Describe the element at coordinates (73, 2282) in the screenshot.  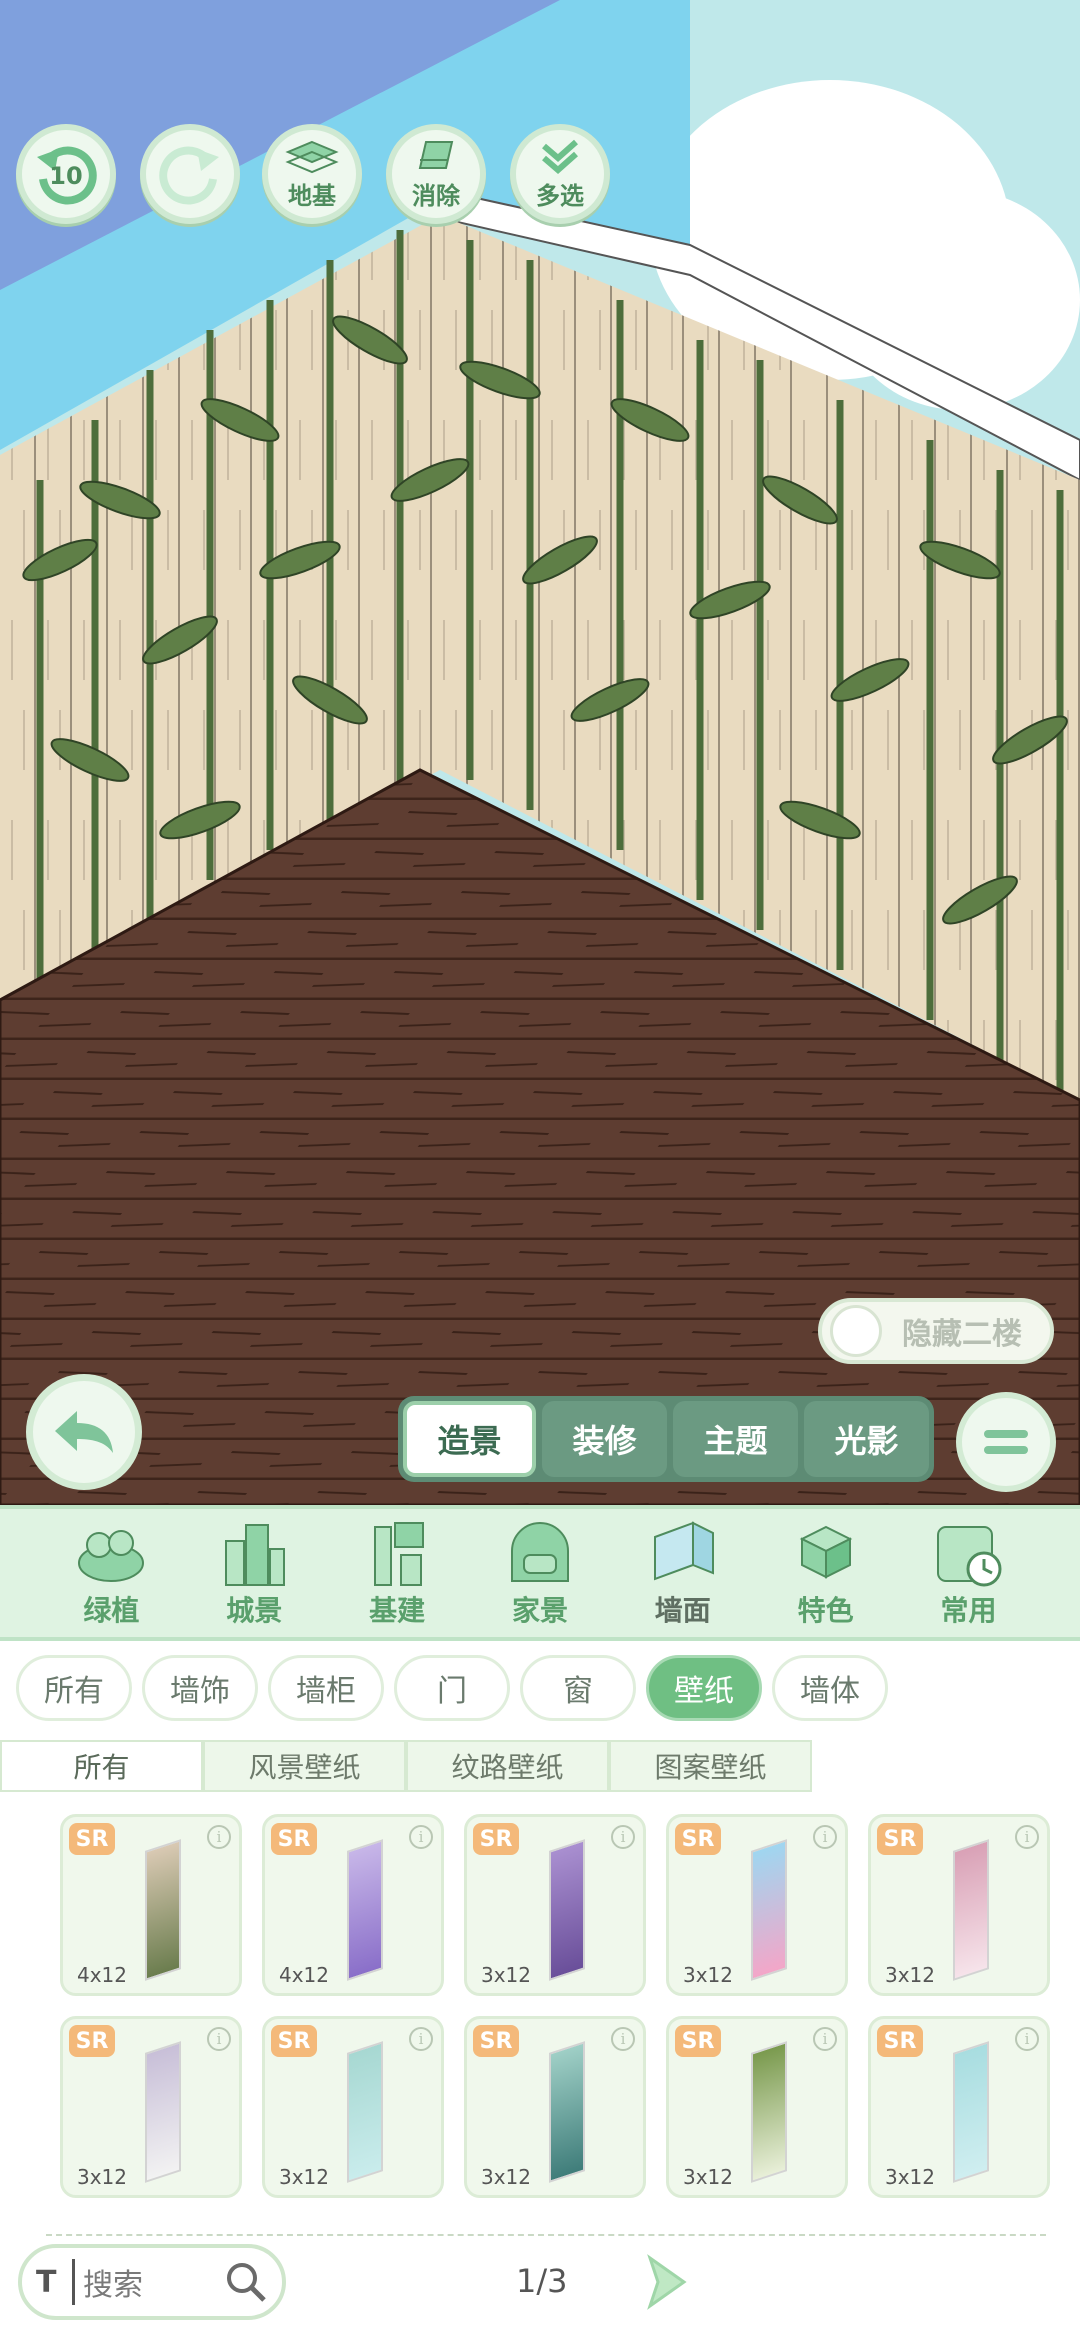
I see `search-separator` at that location.